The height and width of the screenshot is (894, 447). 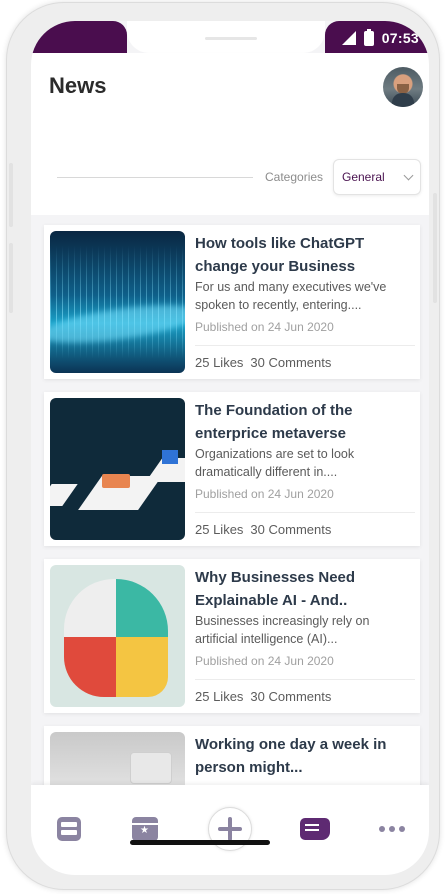 What do you see at coordinates (435, 248) in the screenshot?
I see `power-button` at bounding box center [435, 248].